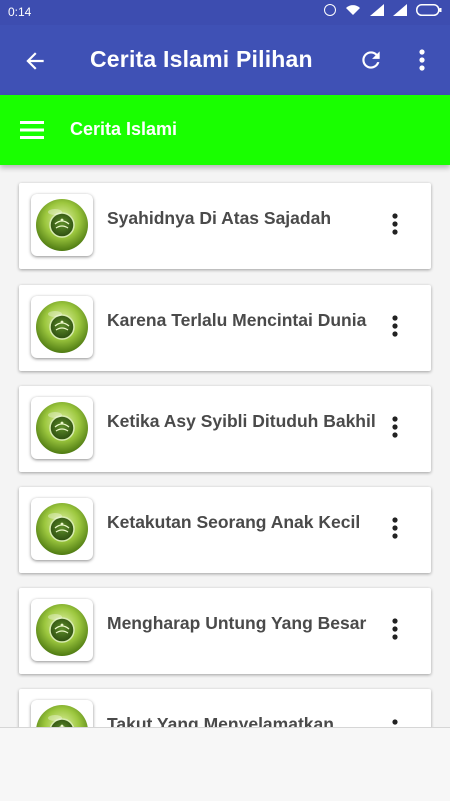  What do you see at coordinates (234, 522) in the screenshot?
I see `list-item-title: Ketakutan Seorang Anak Kecil` at bounding box center [234, 522].